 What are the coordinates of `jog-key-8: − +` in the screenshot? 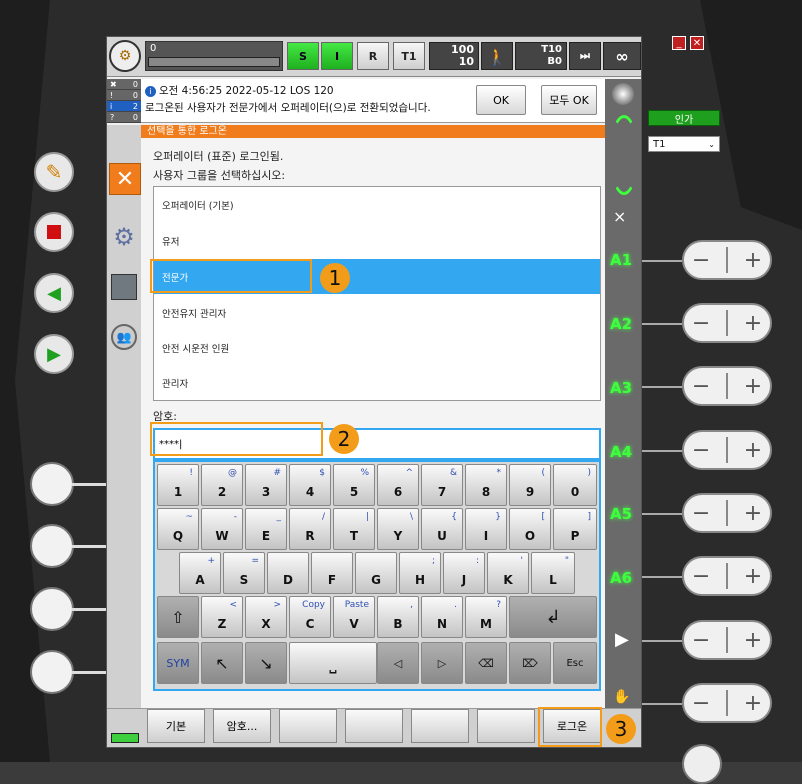 It's located at (727, 703).